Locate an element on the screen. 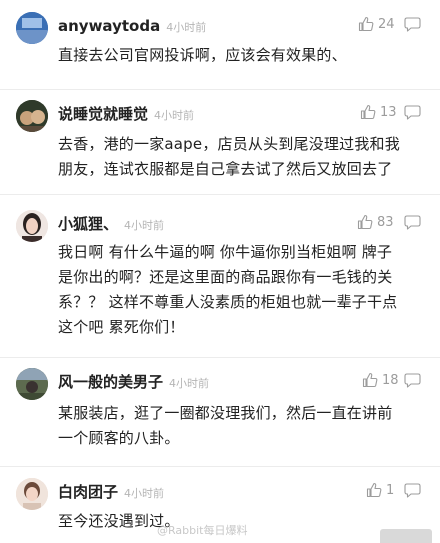  username: 小狐狸、 is located at coordinates (88, 224).